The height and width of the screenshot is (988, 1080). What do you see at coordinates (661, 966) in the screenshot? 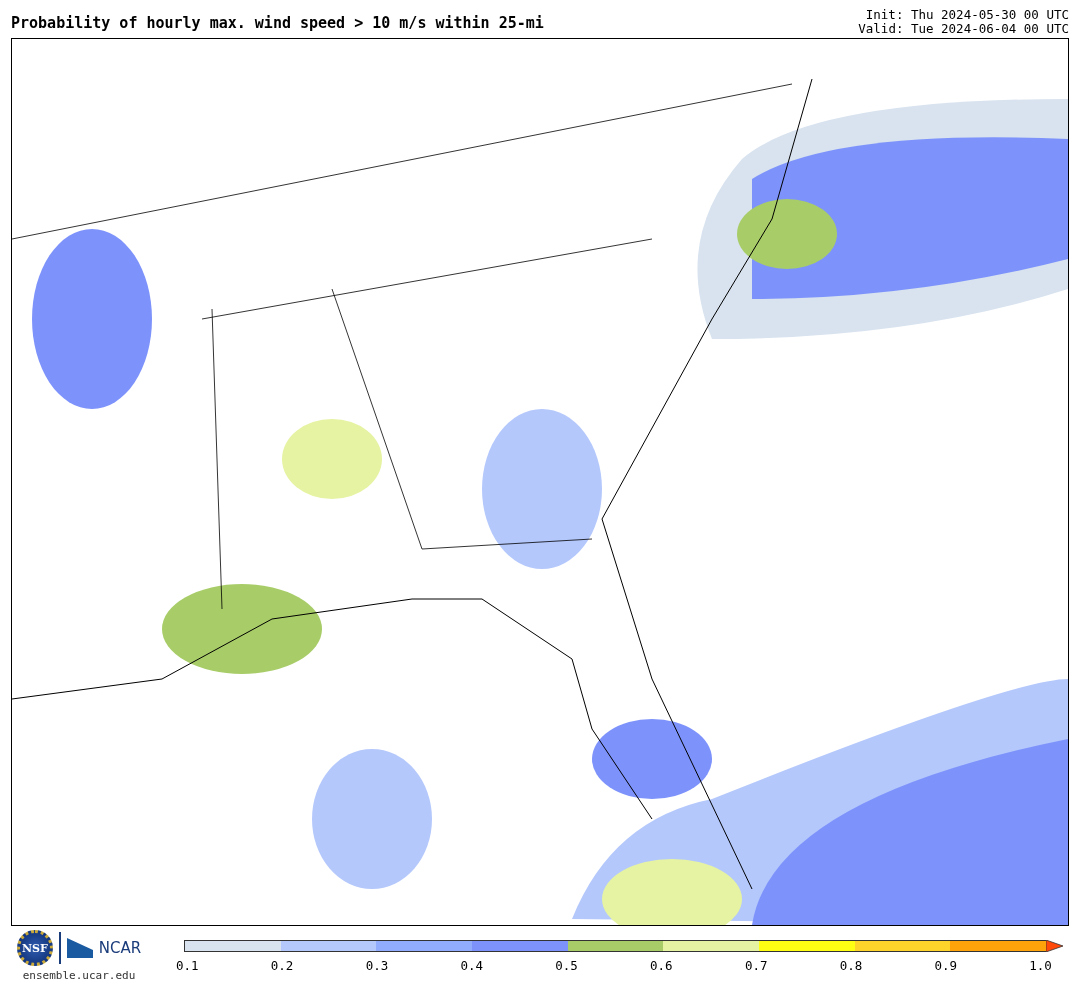
I see `tick-label: 0.6` at bounding box center [661, 966].